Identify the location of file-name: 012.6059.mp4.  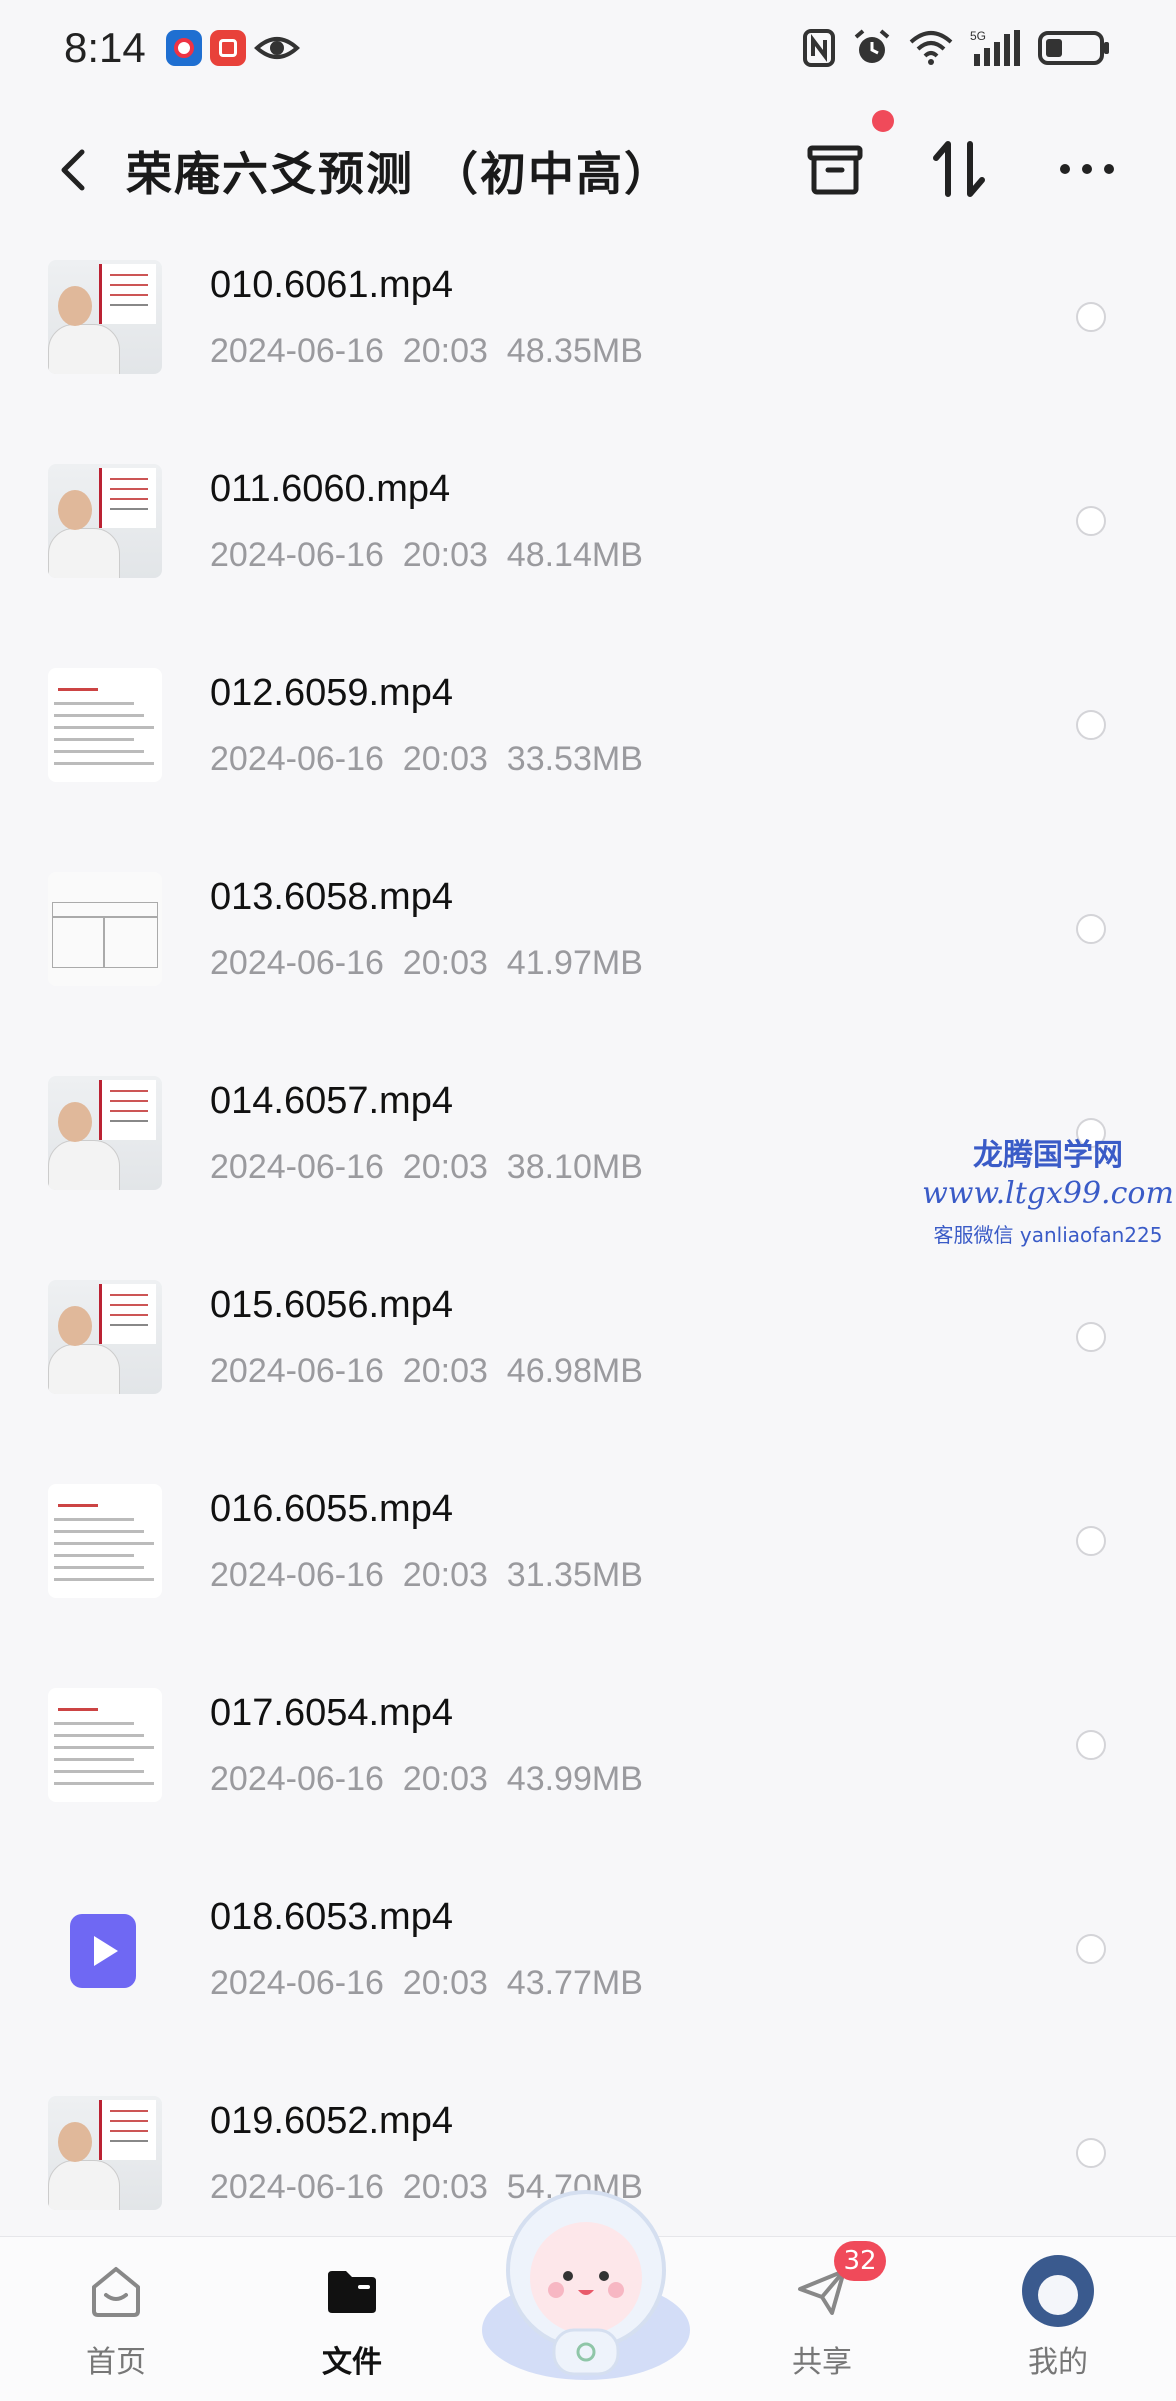
(331, 693).